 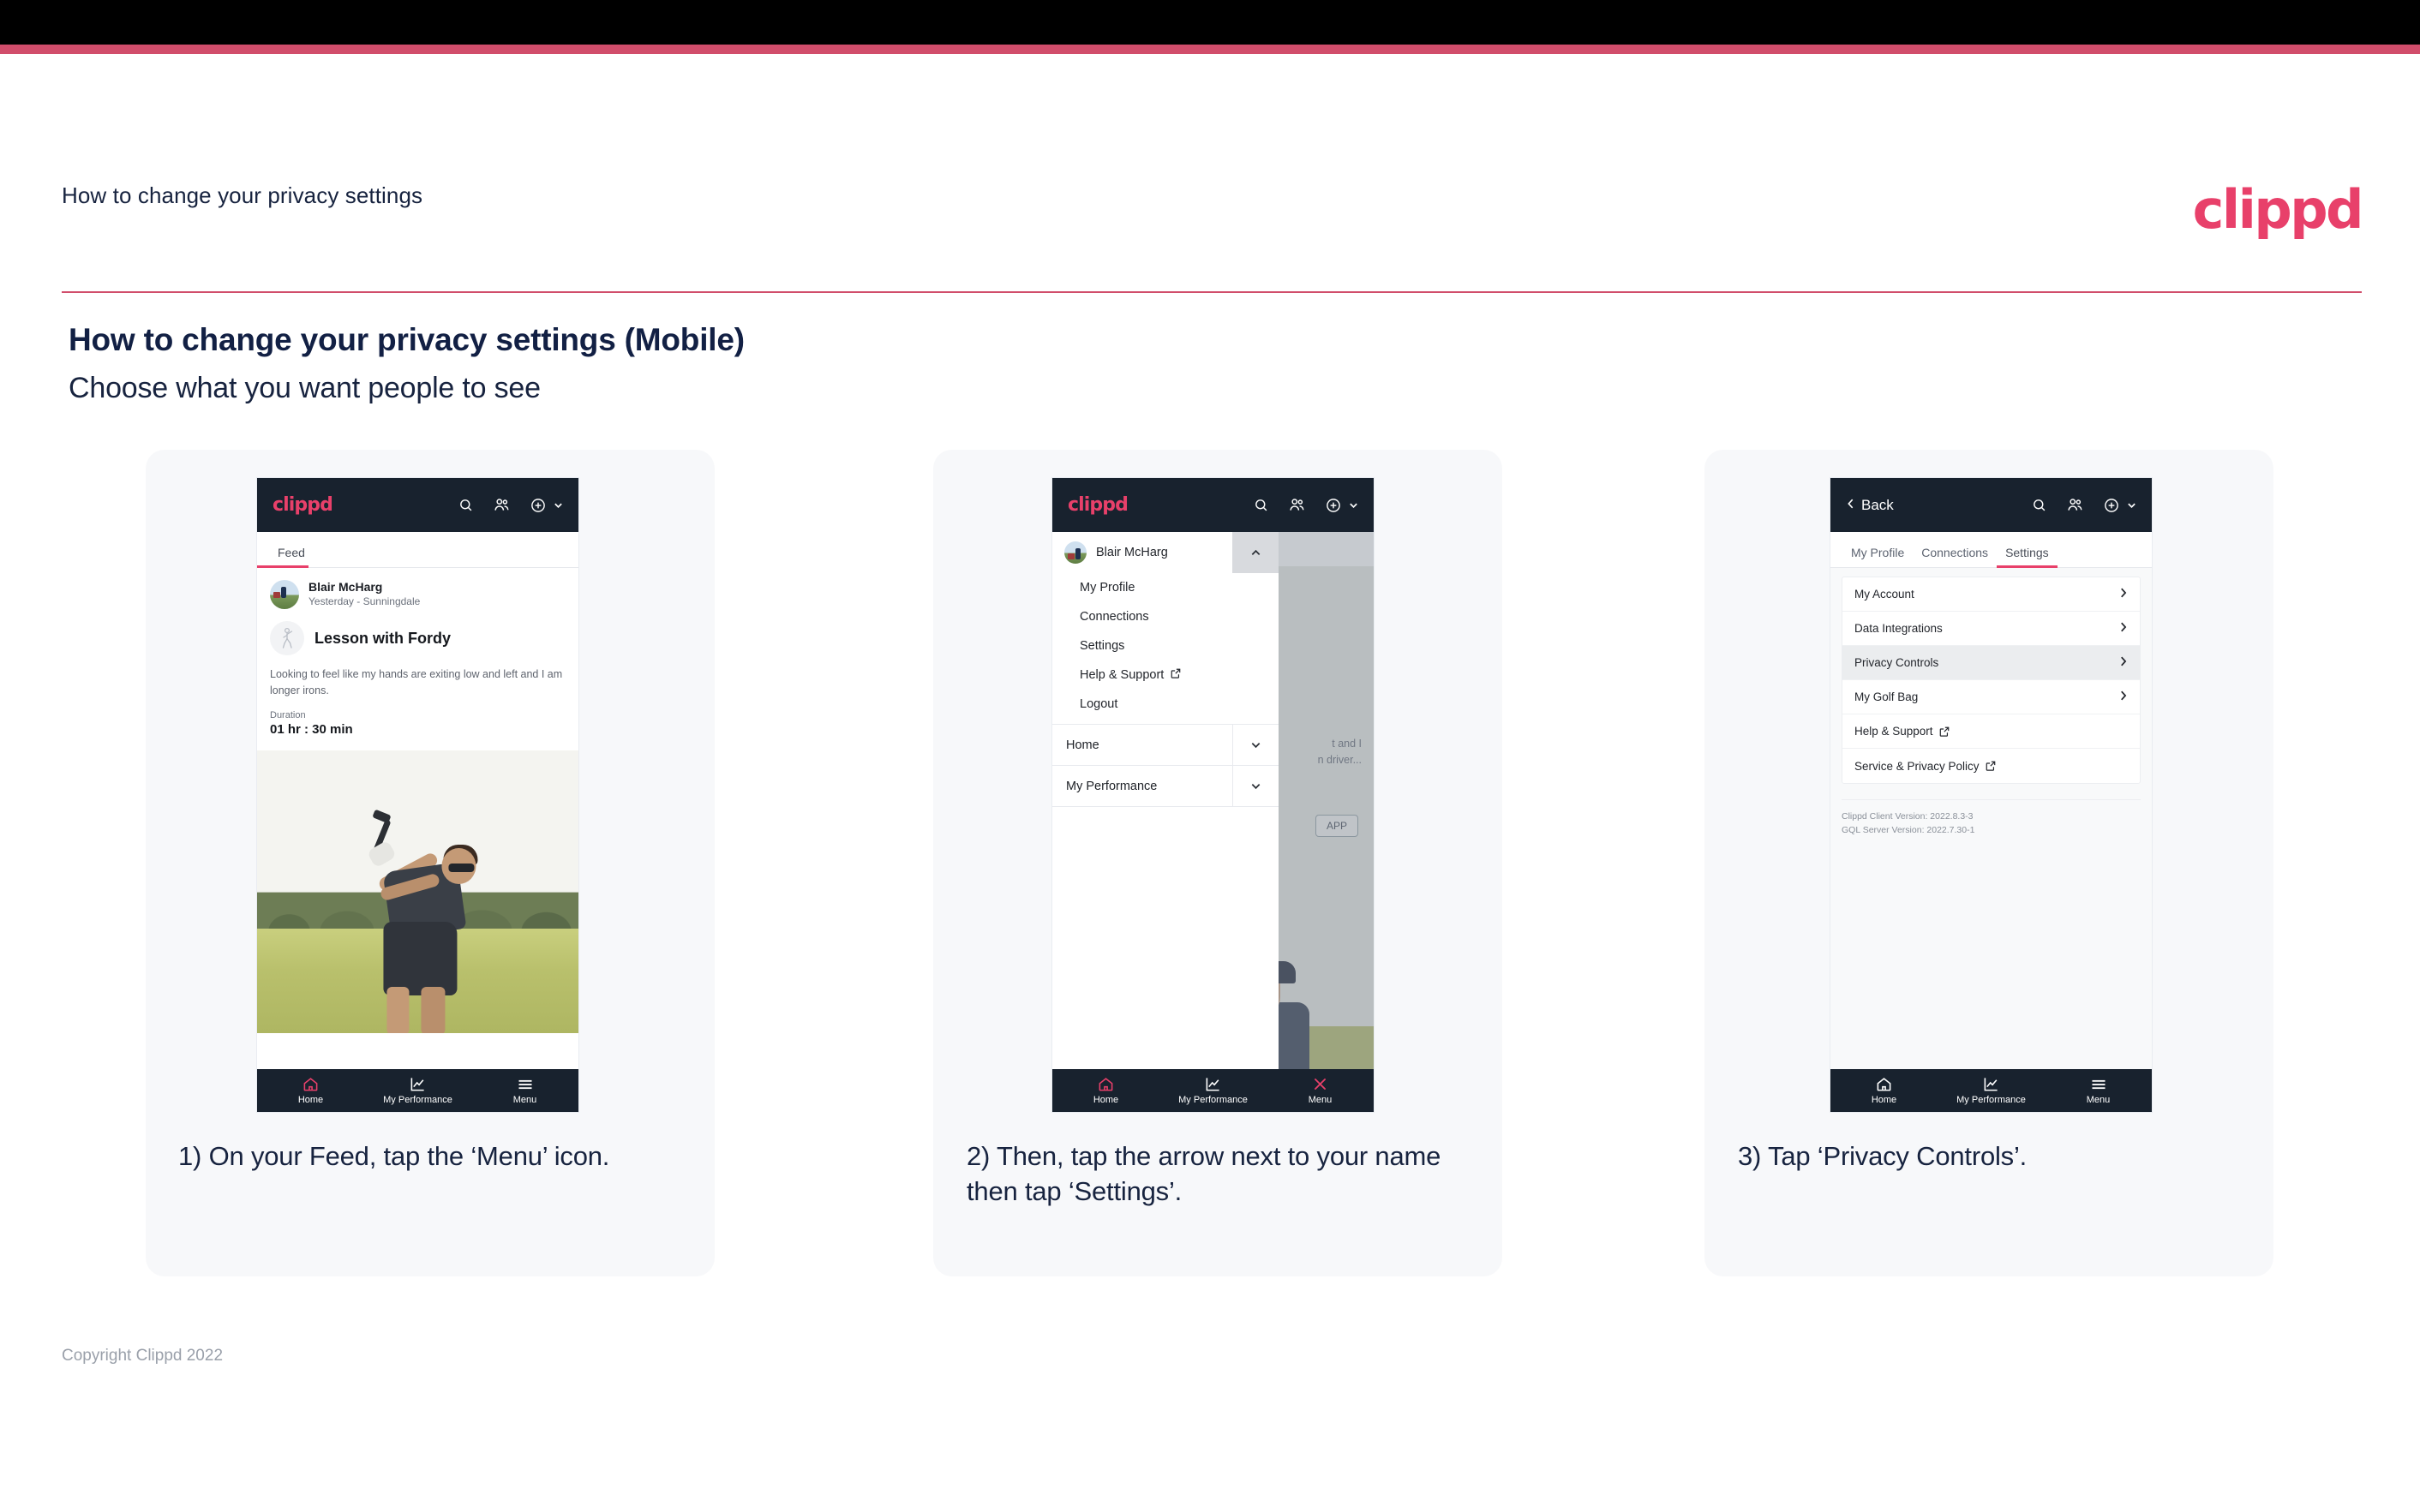 What do you see at coordinates (1884, 594) in the screenshot?
I see `settings-row-label: My Account` at bounding box center [1884, 594].